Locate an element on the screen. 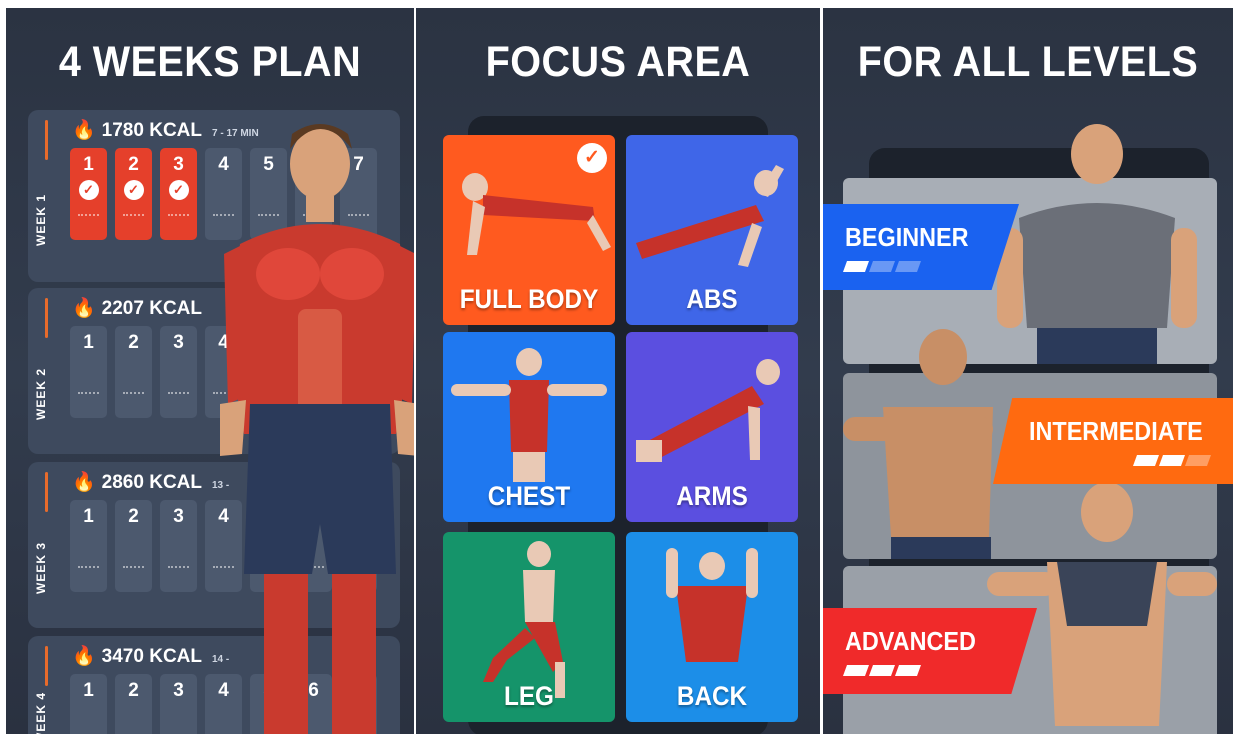  level-label: ADVANCED is located at coordinates (910, 641).